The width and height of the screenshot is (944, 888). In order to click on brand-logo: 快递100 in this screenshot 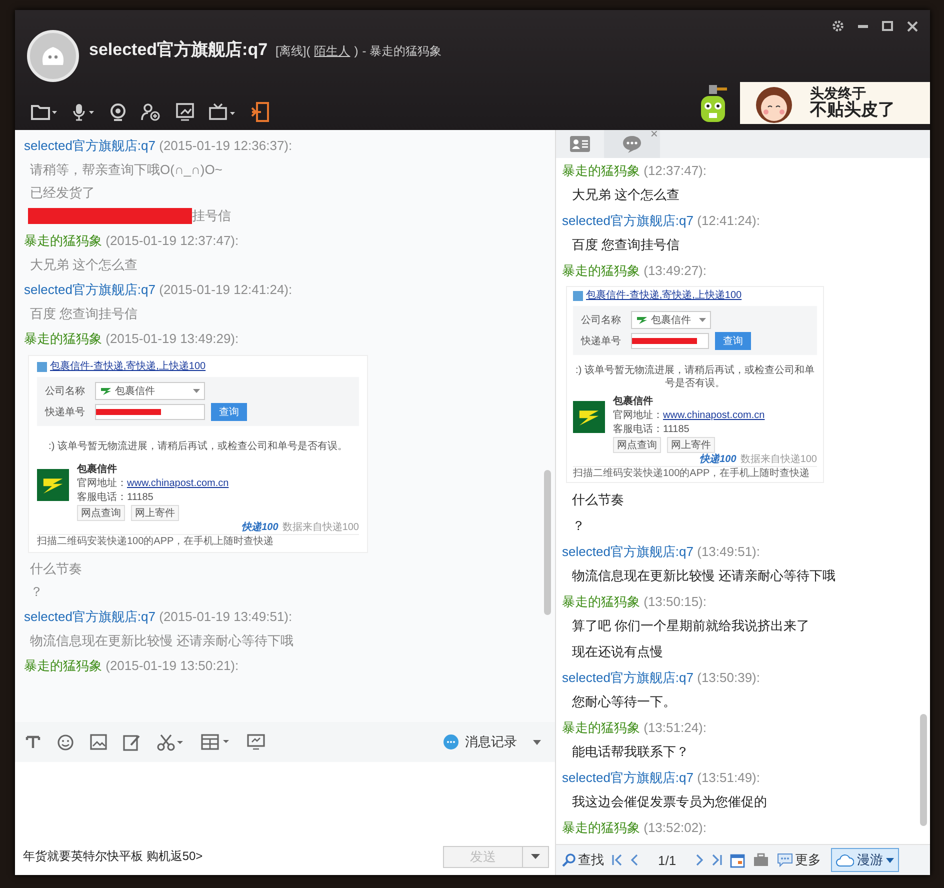, I will do `click(718, 459)`.